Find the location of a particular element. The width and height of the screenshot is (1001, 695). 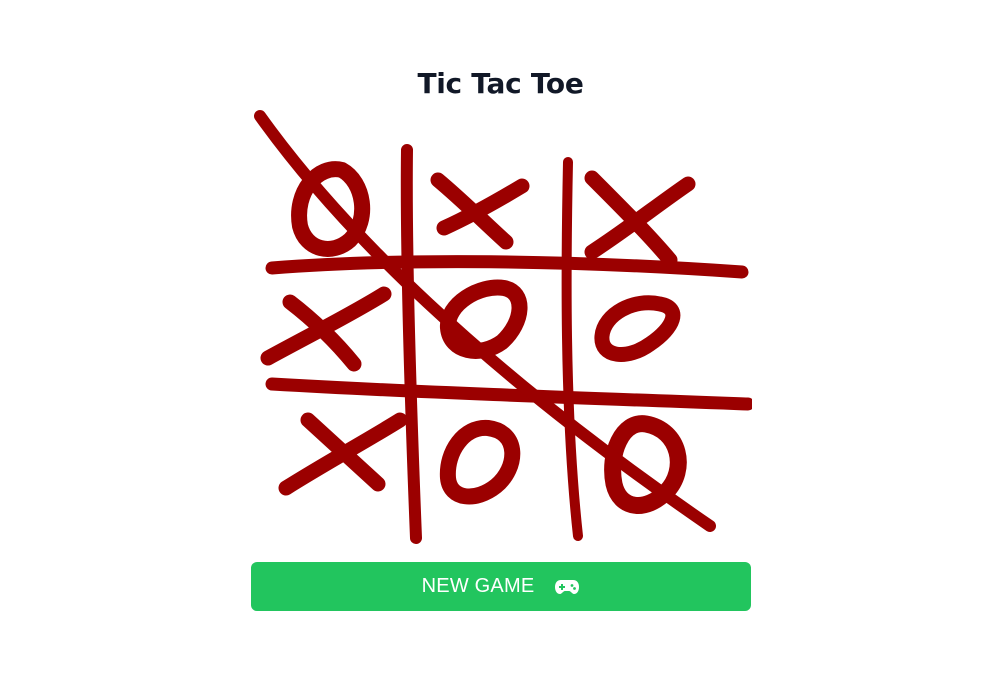

gamepad-icon is located at coordinates (567, 587).